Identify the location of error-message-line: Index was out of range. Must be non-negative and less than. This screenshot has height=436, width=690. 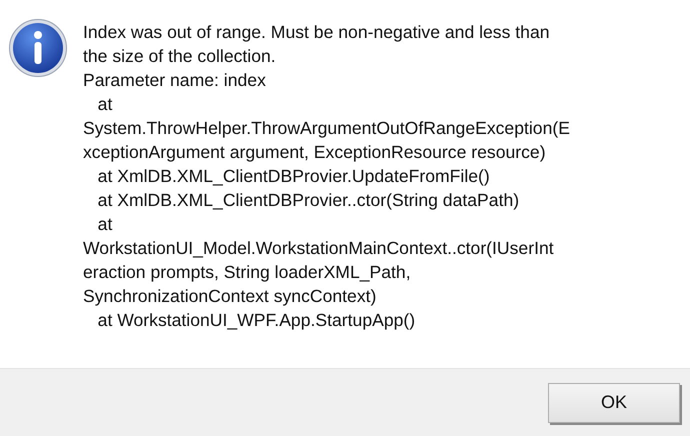
(317, 32).